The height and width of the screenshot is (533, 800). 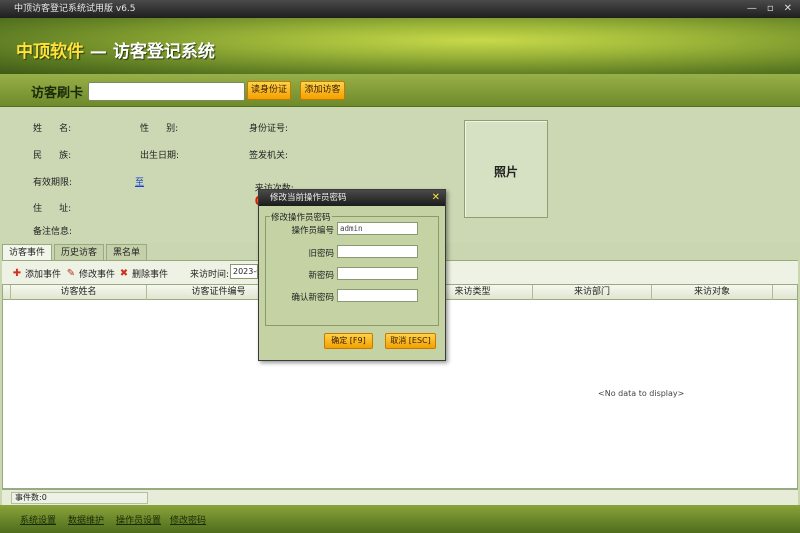 What do you see at coordinates (150, 275) in the screenshot?
I see `delete-event-label: 删除事件` at bounding box center [150, 275].